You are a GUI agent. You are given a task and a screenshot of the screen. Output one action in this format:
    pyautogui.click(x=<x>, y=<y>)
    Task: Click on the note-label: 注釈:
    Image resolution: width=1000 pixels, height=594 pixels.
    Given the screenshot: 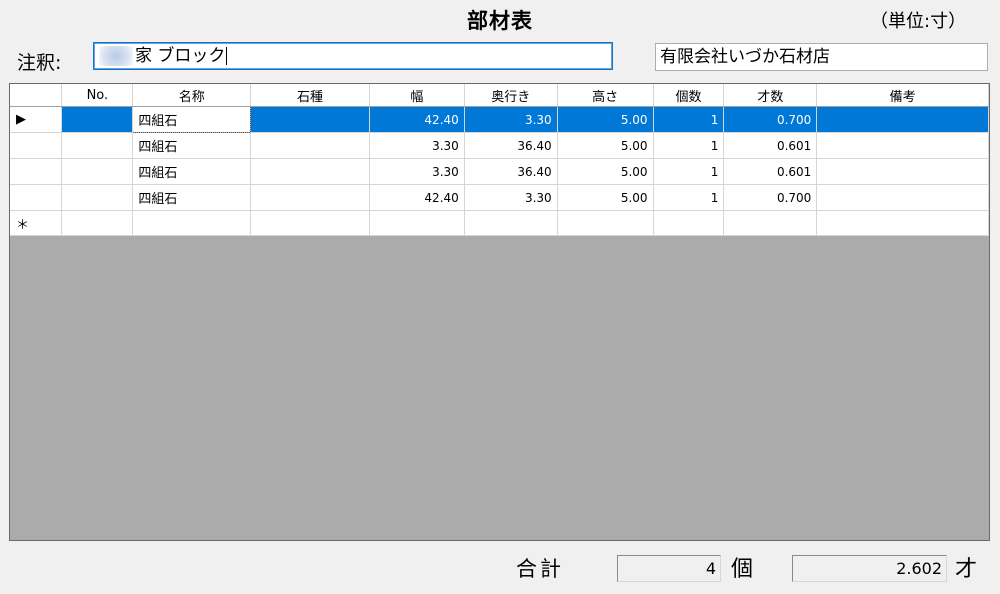 What is the action you would take?
    pyautogui.click(x=39, y=63)
    